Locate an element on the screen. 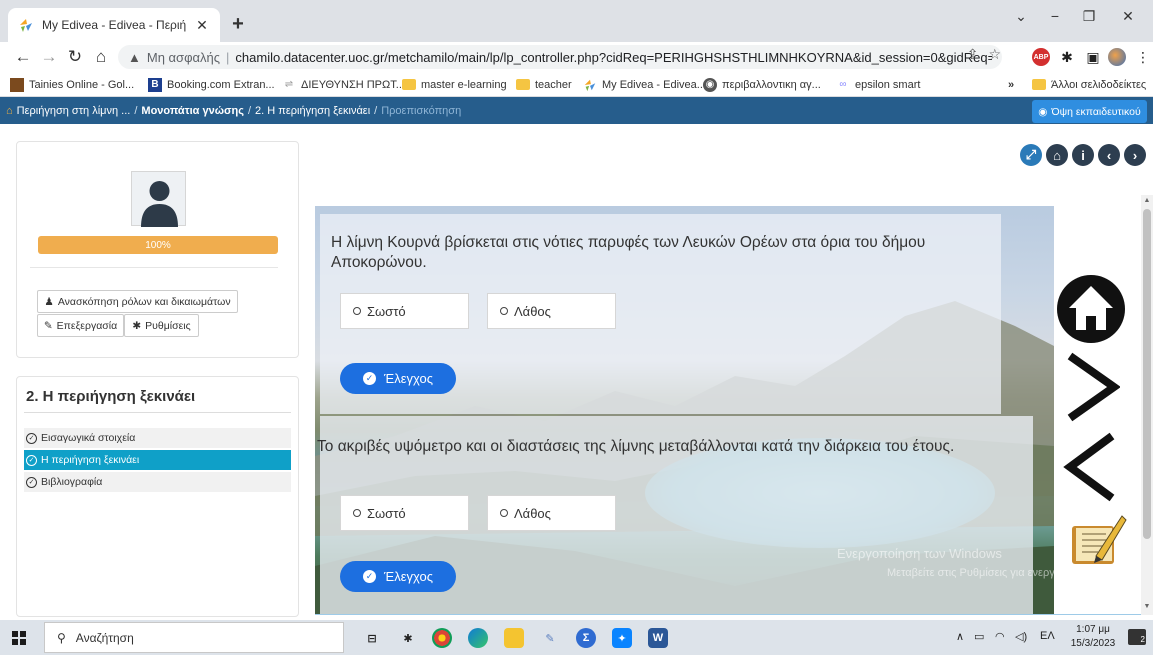 The image size is (1153, 655). restore-icon: ❐ is located at coordinates (1089, 16).